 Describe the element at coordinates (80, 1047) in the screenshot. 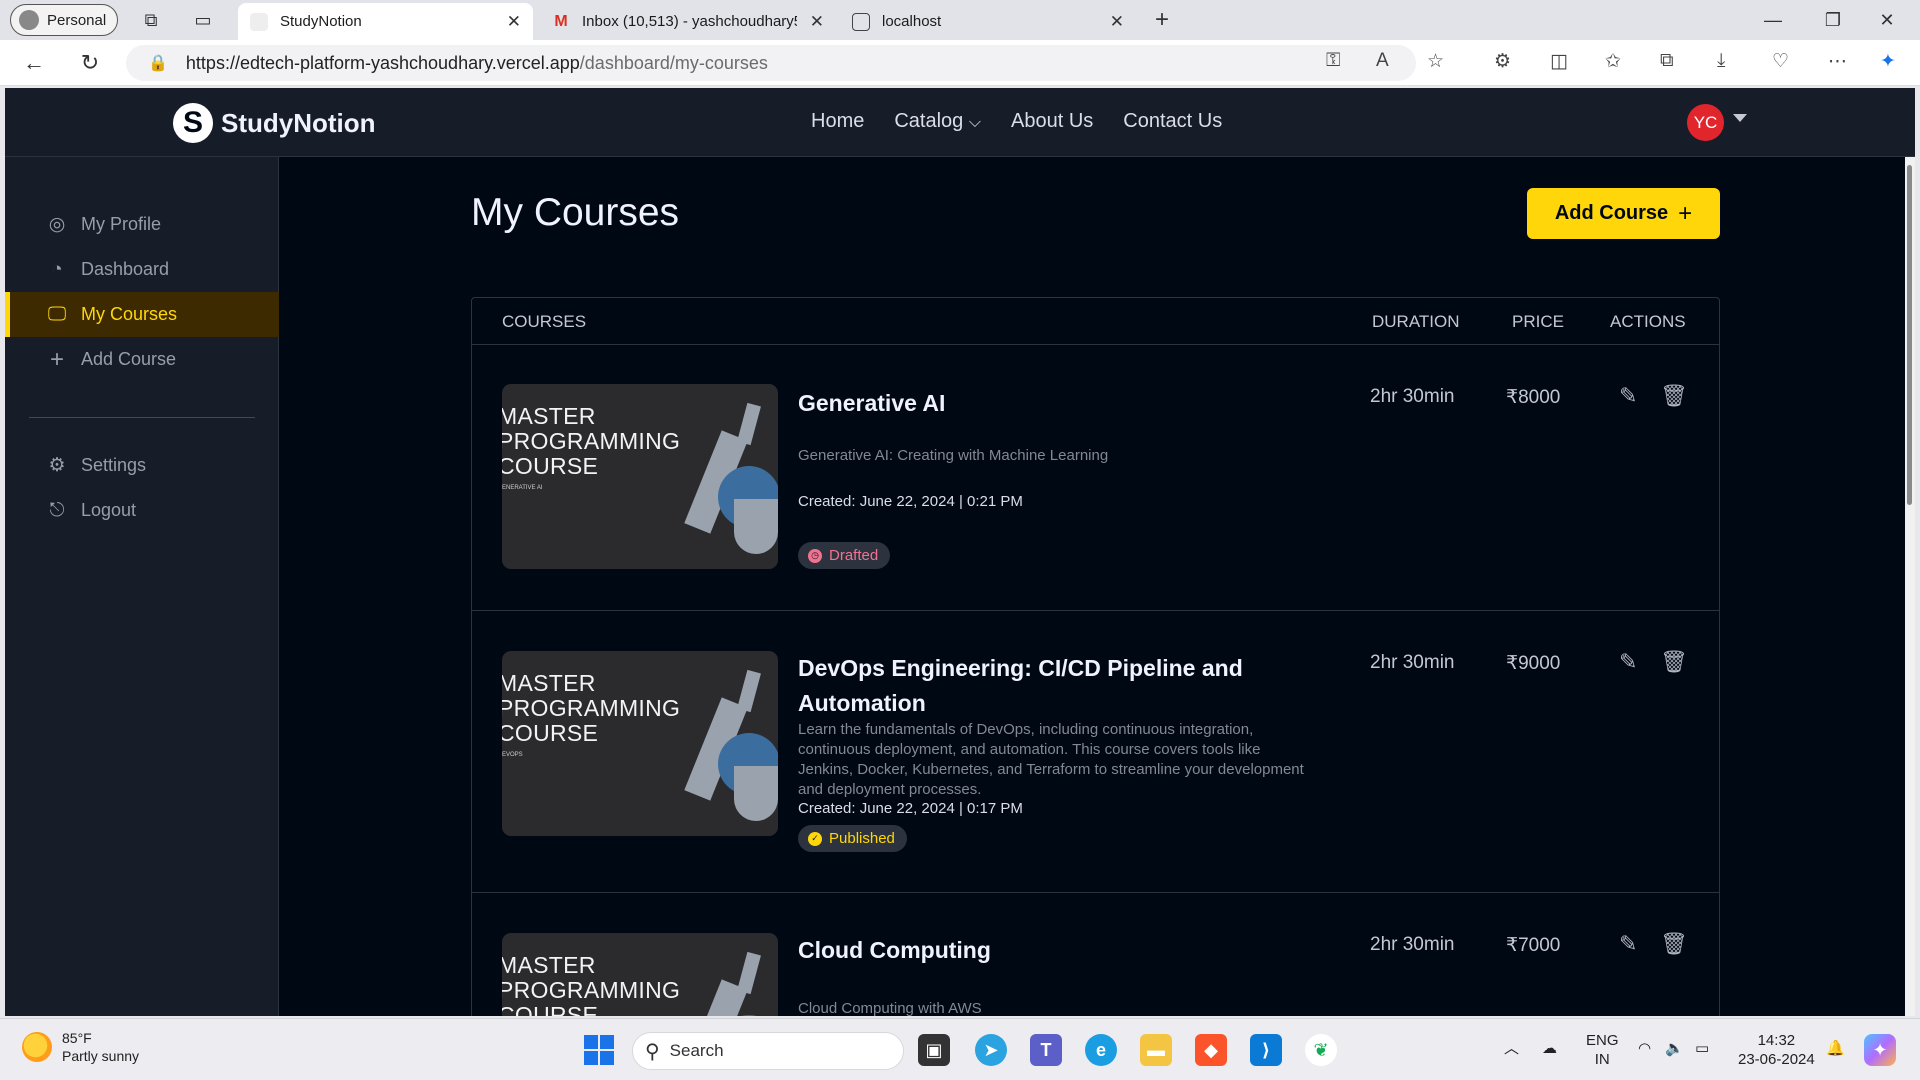

I see `weather-widget: 85°F Partly sunny` at that location.